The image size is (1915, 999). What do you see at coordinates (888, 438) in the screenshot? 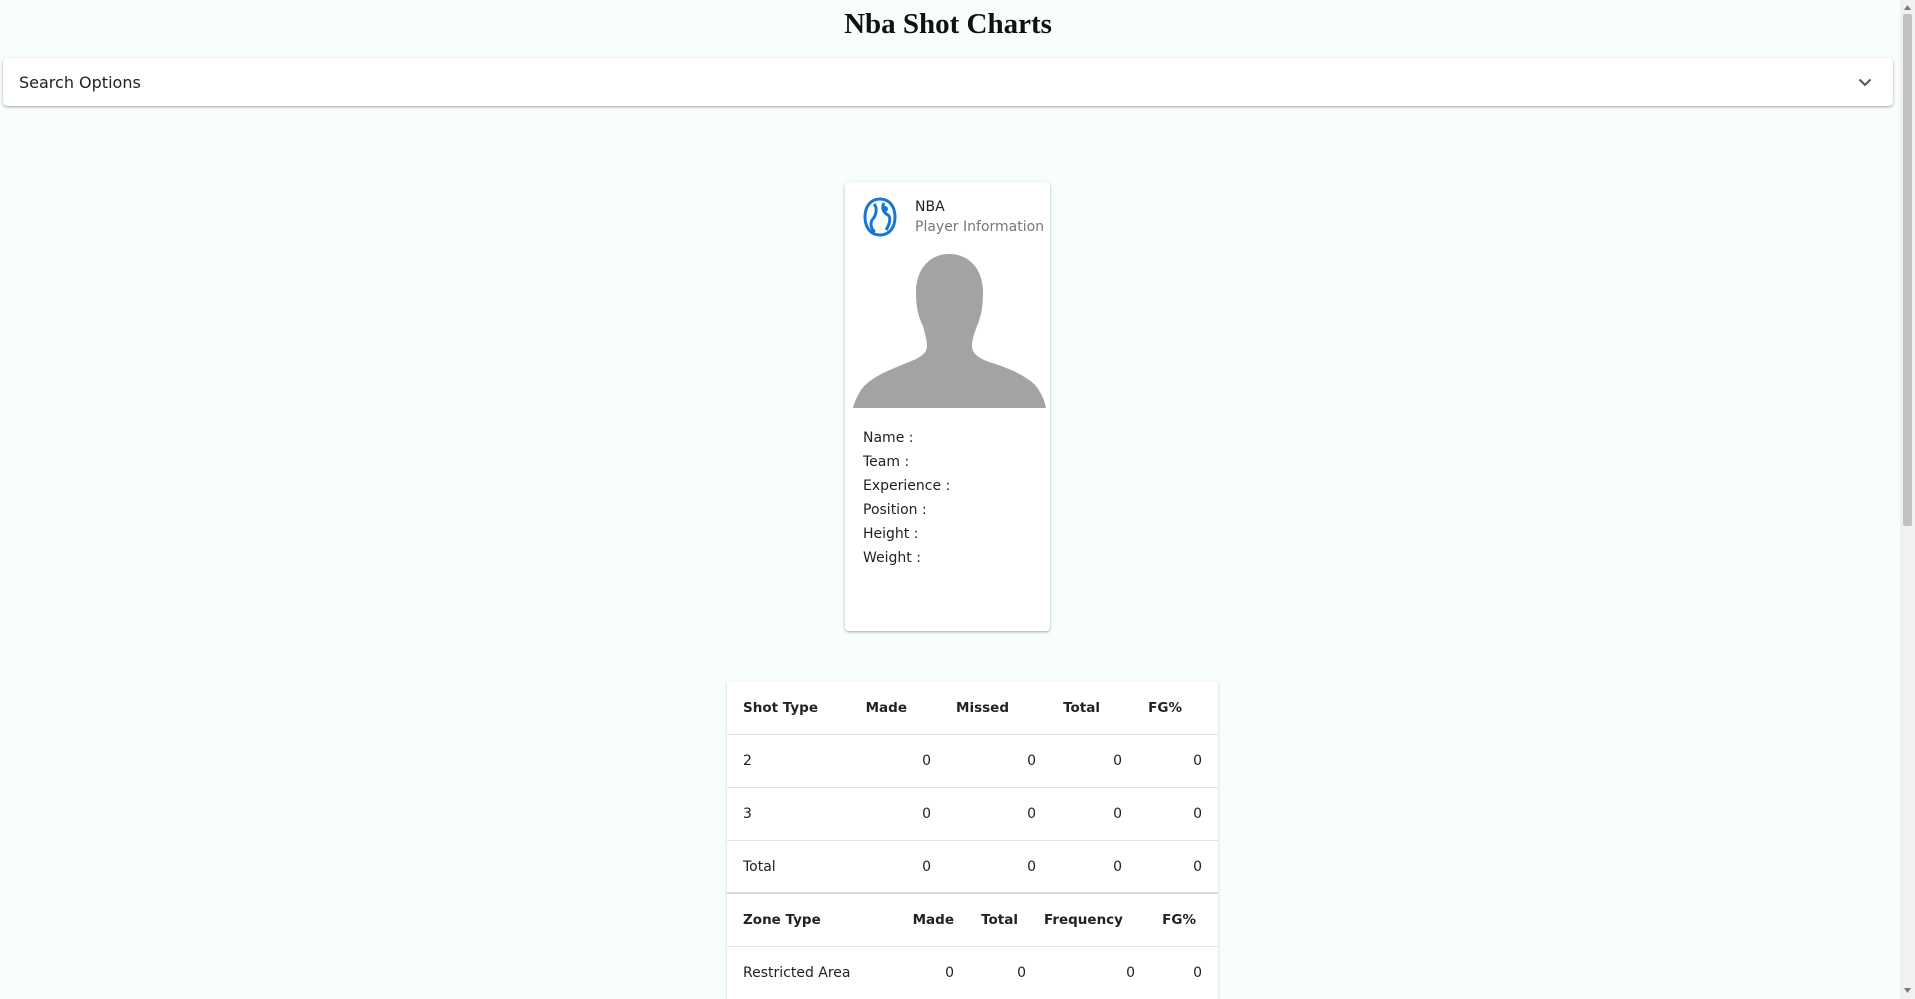
I see `player-name-field: Name :` at bounding box center [888, 438].